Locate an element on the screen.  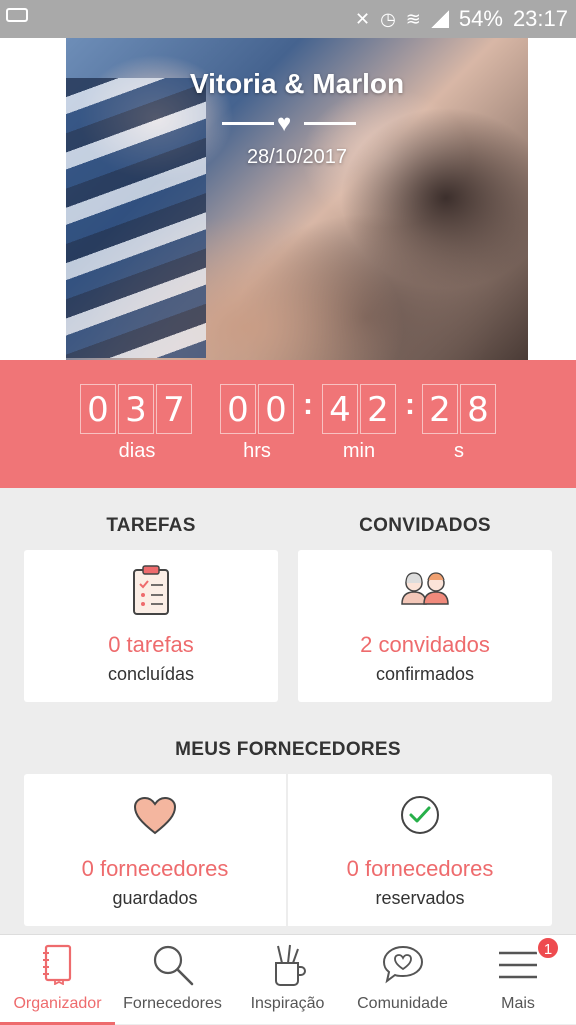
pencil-cup-icon is located at coordinates (288, 967).